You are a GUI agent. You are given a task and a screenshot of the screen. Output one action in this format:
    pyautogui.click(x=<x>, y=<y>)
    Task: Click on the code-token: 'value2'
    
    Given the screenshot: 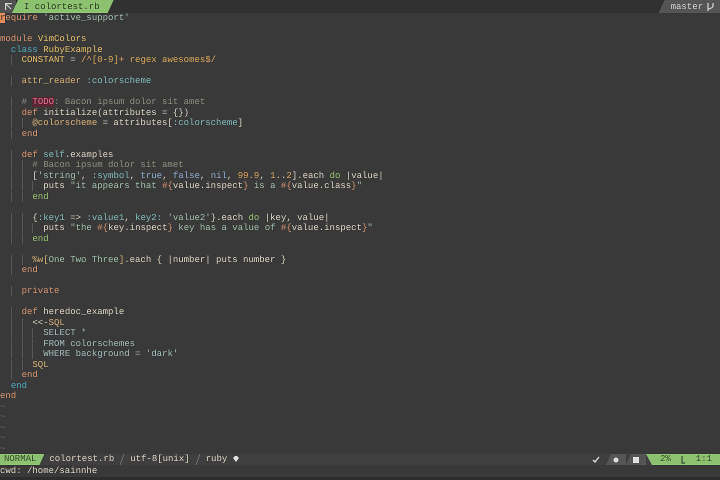 What is the action you would take?
    pyautogui.click(x=189, y=217)
    